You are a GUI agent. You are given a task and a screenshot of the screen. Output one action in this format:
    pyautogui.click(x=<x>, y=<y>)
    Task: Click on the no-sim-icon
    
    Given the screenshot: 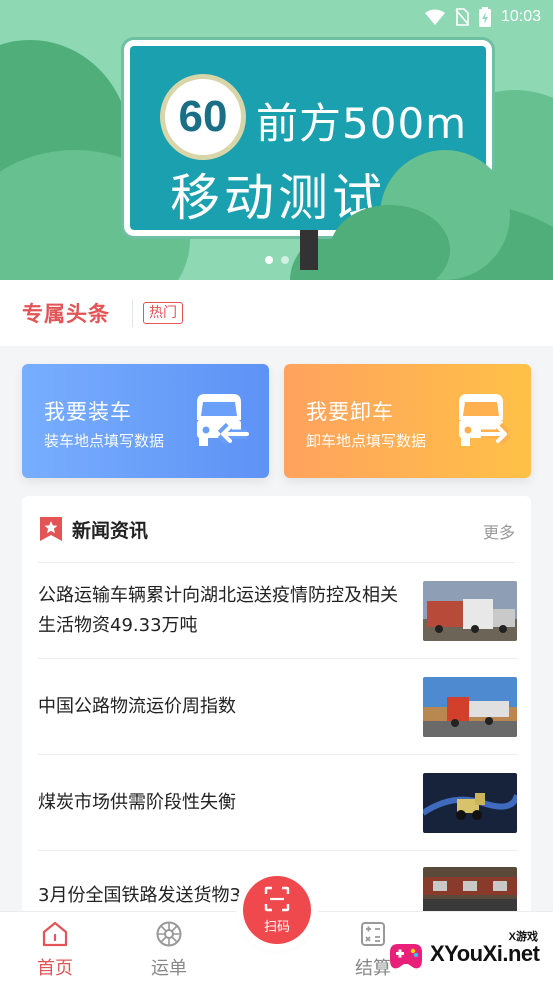 What is the action you would take?
    pyautogui.click(x=462, y=17)
    